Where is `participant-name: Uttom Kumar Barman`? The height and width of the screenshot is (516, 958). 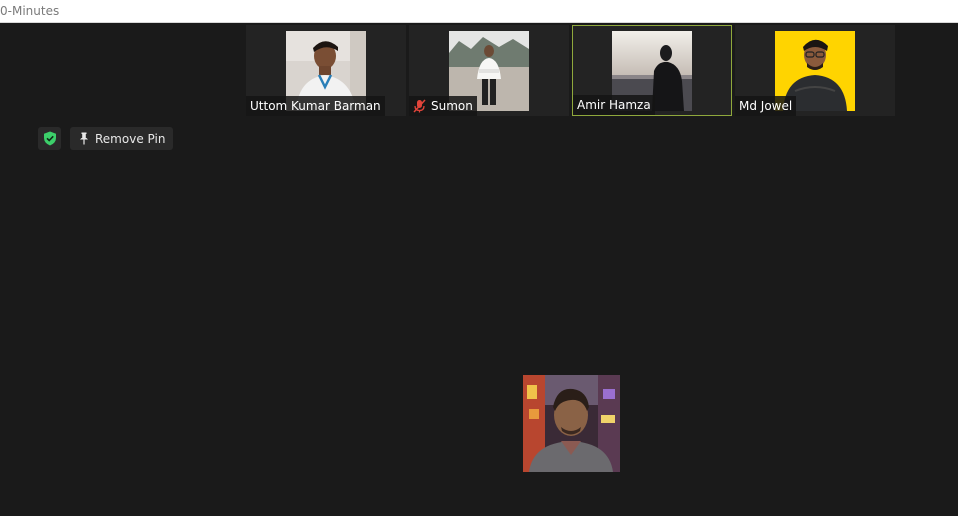
participant-name: Uttom Kumar Barman is located at coordinates (315, 106).